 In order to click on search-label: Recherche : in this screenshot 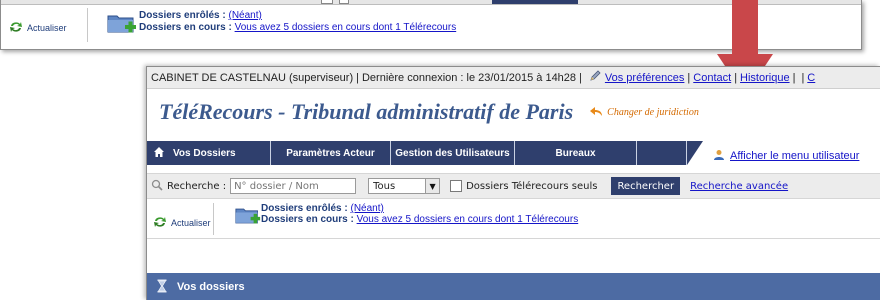, I will do `click(197, 186)`.